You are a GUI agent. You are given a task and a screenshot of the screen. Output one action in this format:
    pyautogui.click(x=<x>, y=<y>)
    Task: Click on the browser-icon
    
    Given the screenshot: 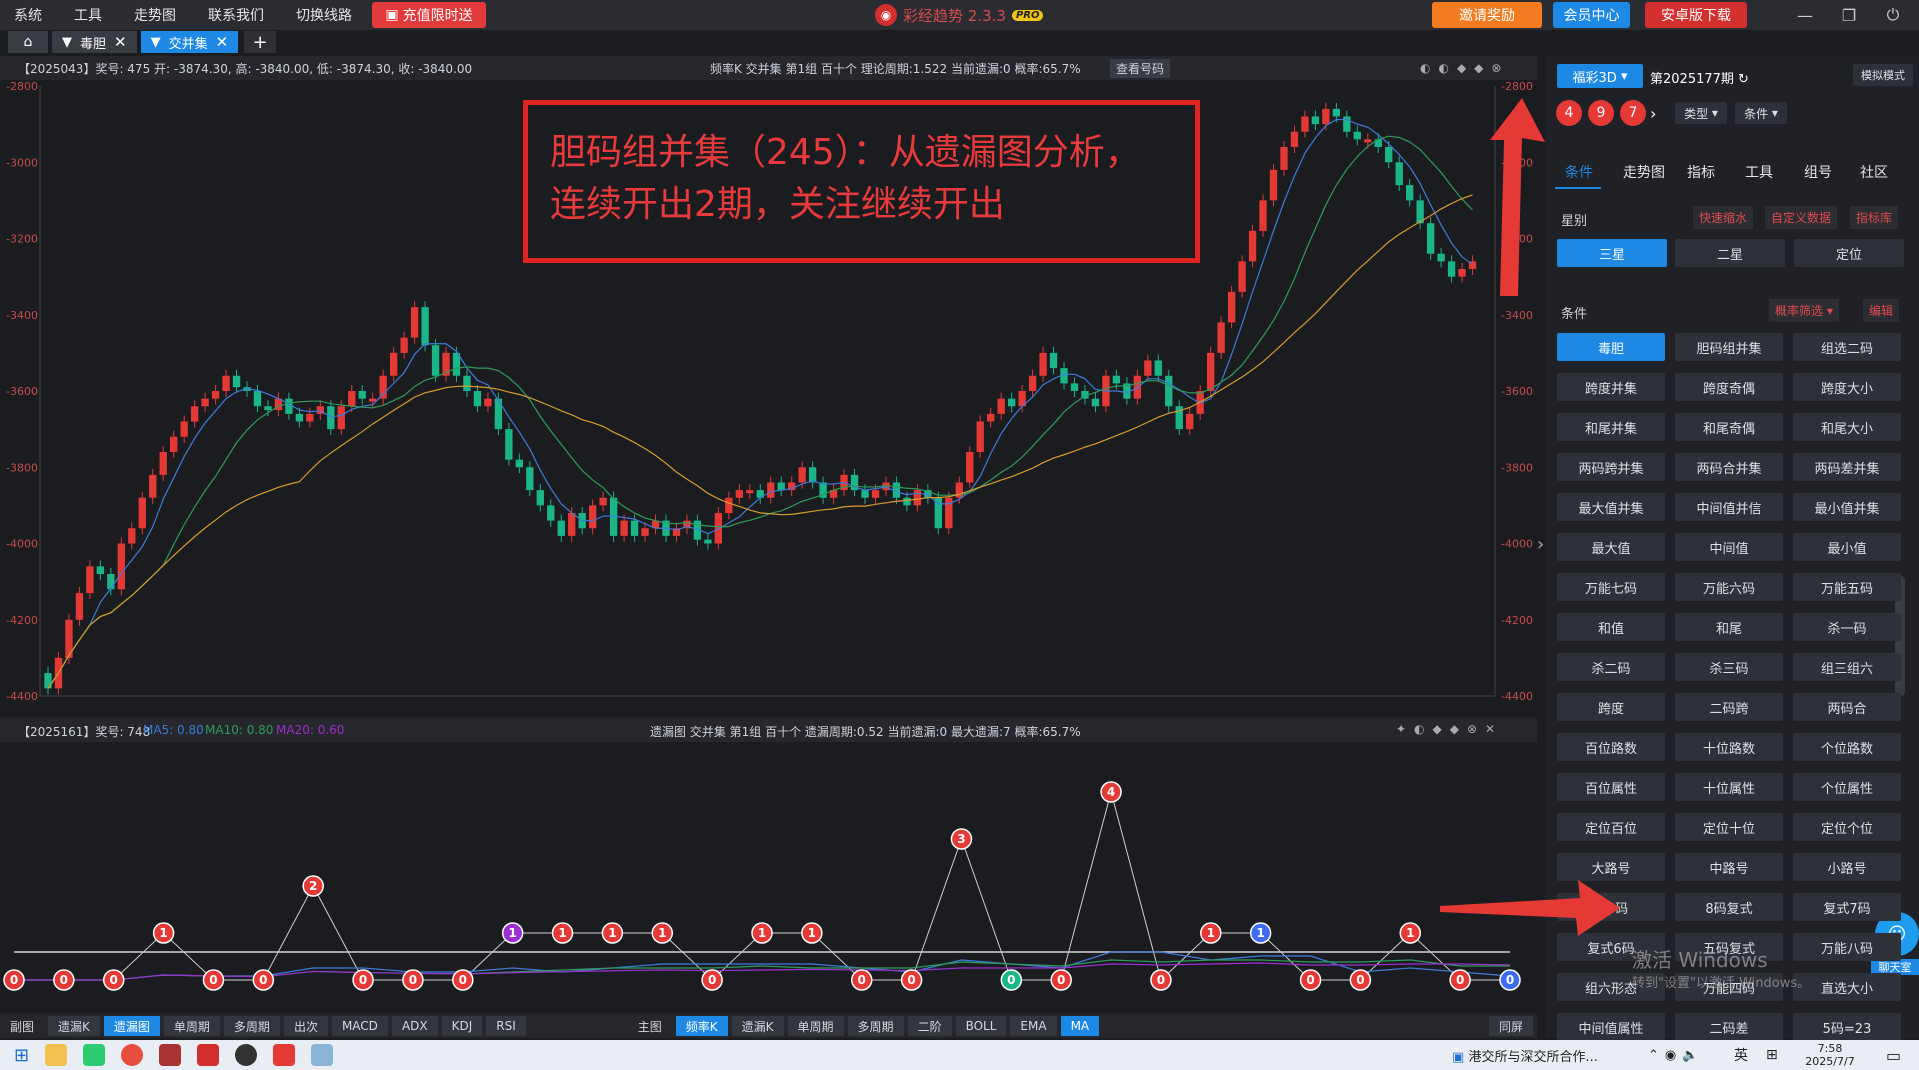 What is the action you would take?
    pyautogui.click(x=132, y=1055)
    